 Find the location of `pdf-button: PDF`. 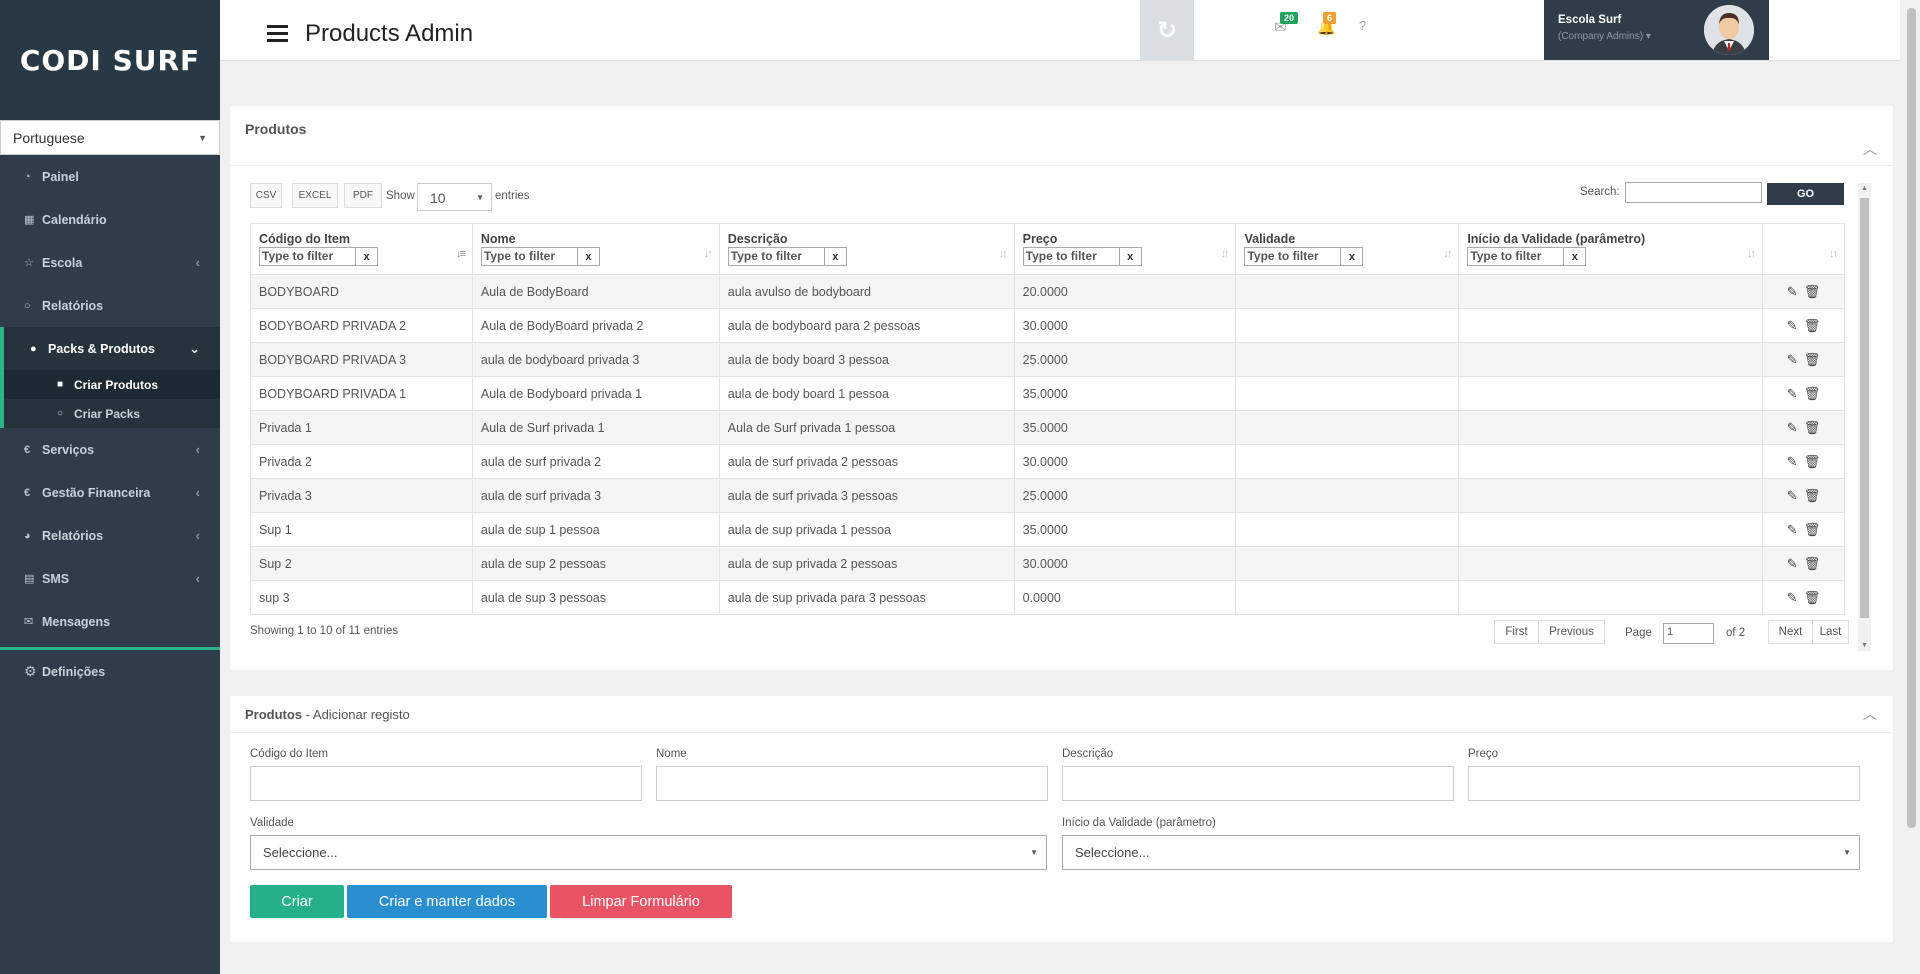

pdf-button: PDF is located at coordinates (363, 195).